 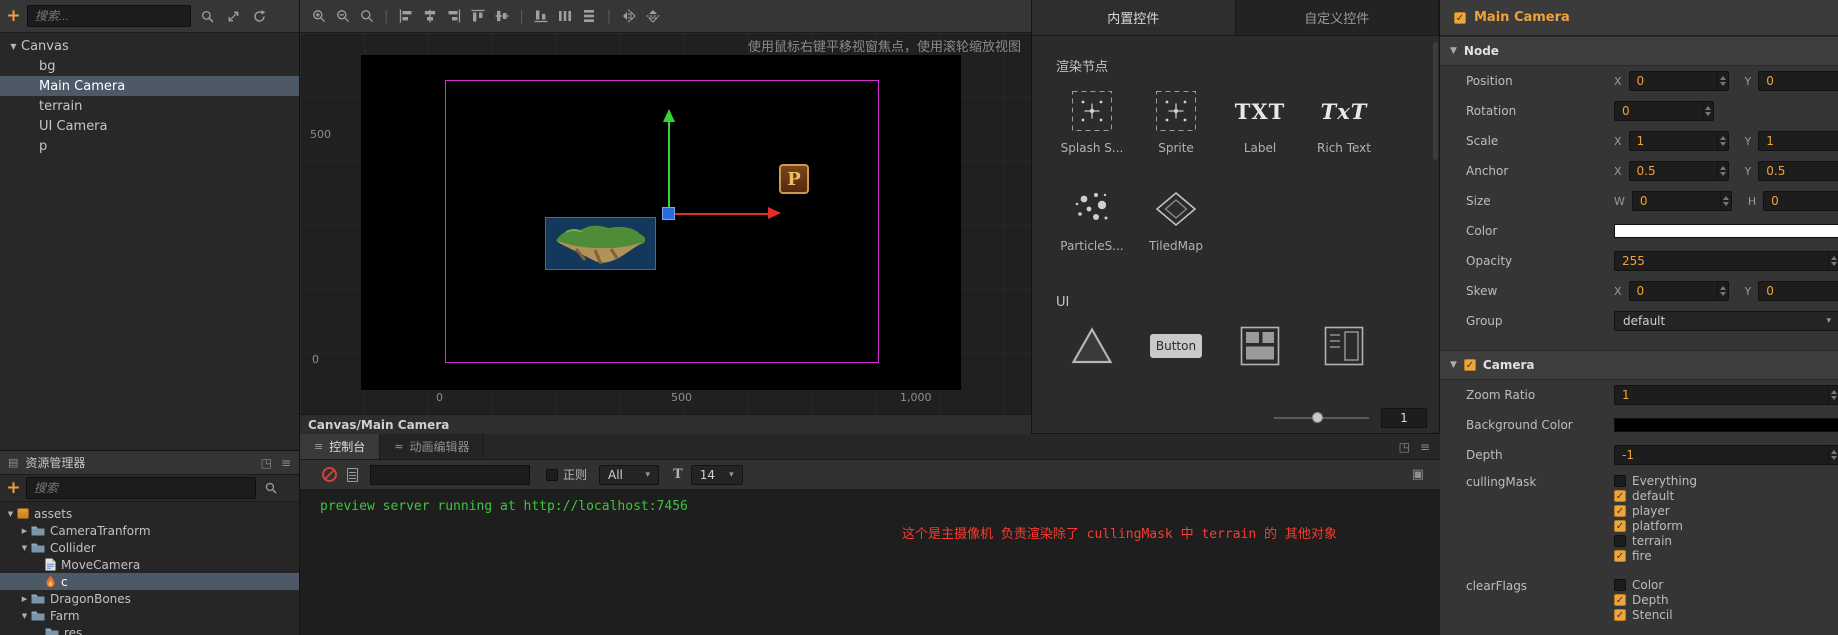 I want to click on cullingmask-platform-checkbox: ✓, so click(x=1620, y=526).